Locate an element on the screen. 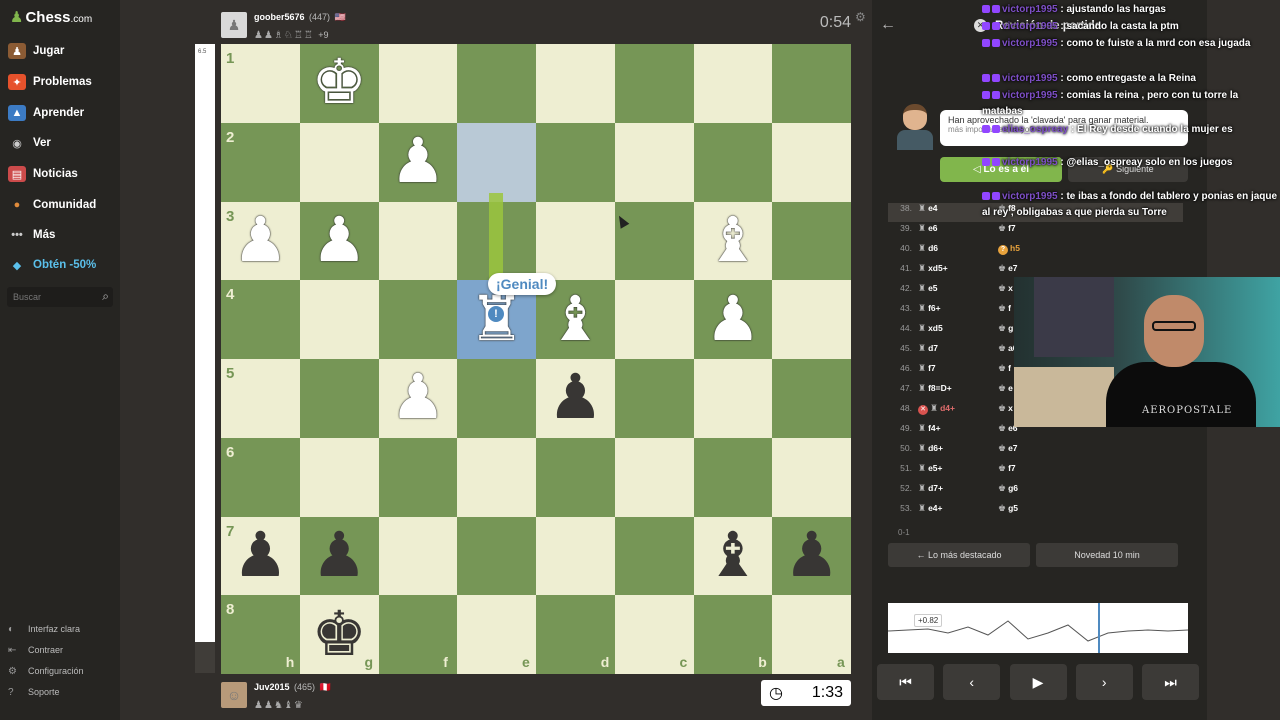 Image resolution: width=1280 pixels, height=720 pixels. footer-collapse: ⇤ Contraer is located at coordinates (35, 650).